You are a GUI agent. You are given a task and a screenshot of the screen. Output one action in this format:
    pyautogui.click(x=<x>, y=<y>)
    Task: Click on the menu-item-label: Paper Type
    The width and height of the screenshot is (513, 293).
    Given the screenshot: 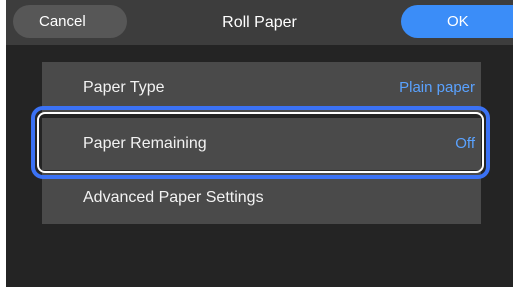 What is the action you would take?
    pyautogui.click(x=124, y=87)
    